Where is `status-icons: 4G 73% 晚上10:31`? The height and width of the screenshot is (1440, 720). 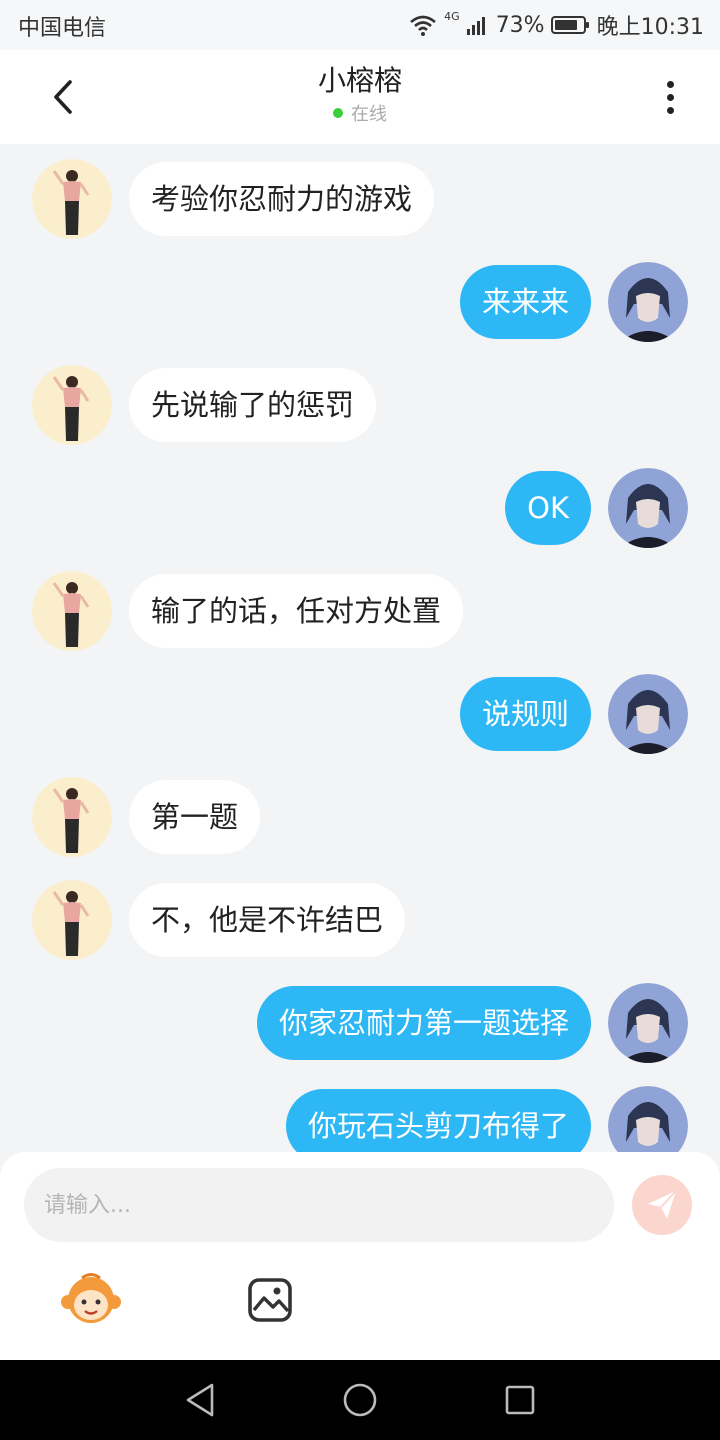
status-icons: 4G 73% 晚上10:31 is located at coordinates (556, 25).